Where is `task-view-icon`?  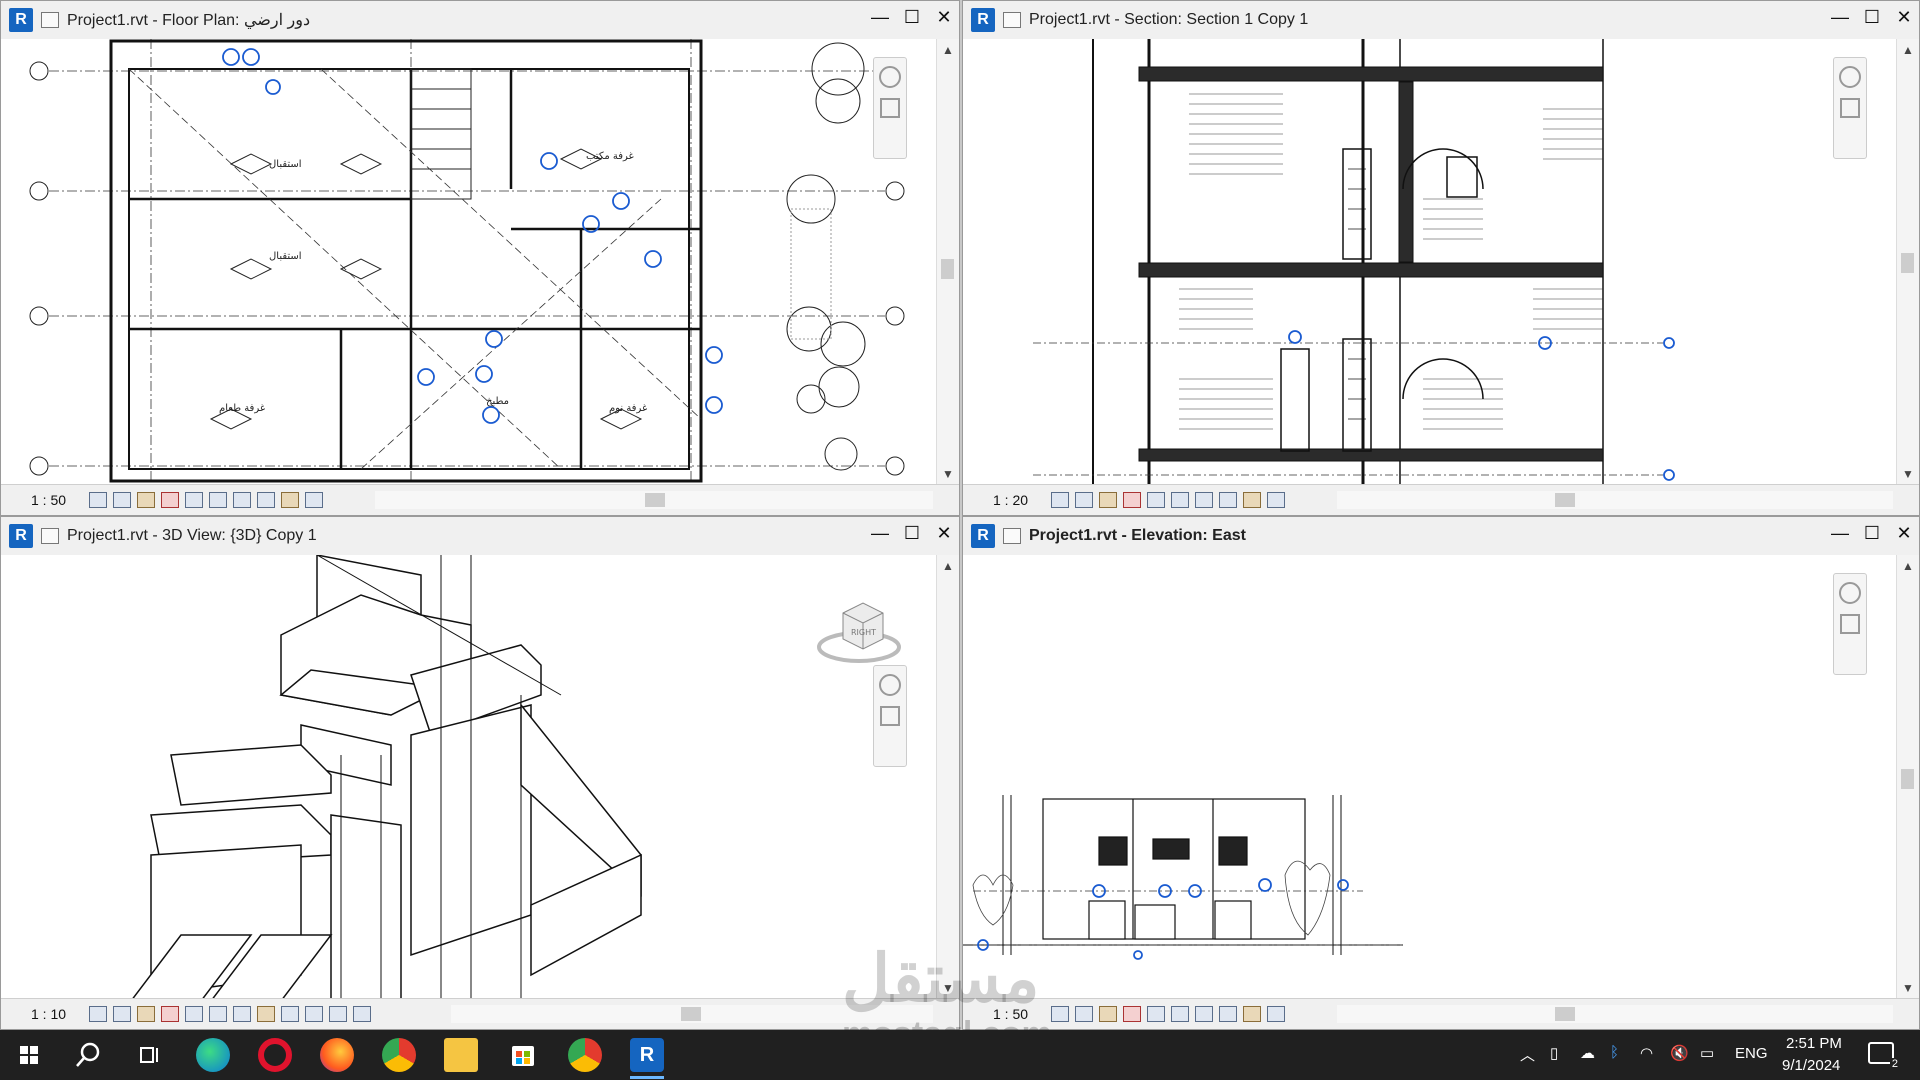 task-view-icon is located at coordinates (150, 1055).